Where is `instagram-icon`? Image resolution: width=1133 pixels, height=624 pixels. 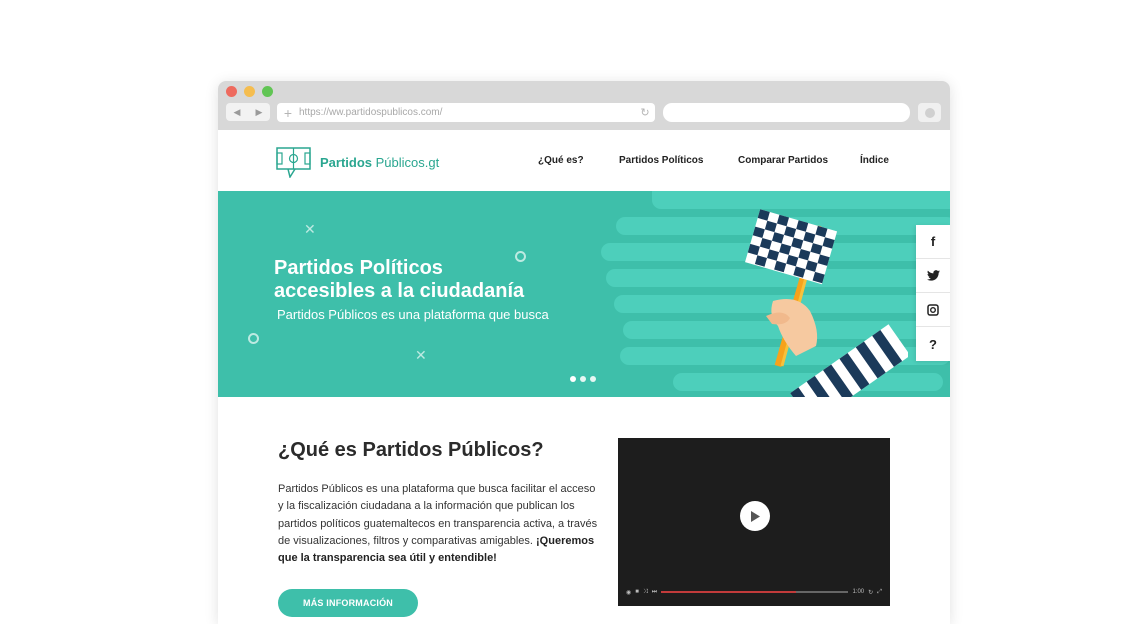 instagram-icon is located at coordinates (933, 310).